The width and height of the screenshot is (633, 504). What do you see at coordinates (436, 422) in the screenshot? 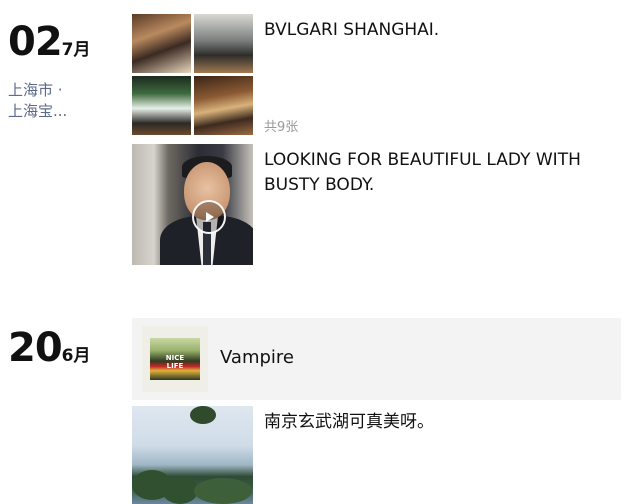
I see `post-caption: 南京玄武湖可真美呀。` at bounding box center [436, 422].